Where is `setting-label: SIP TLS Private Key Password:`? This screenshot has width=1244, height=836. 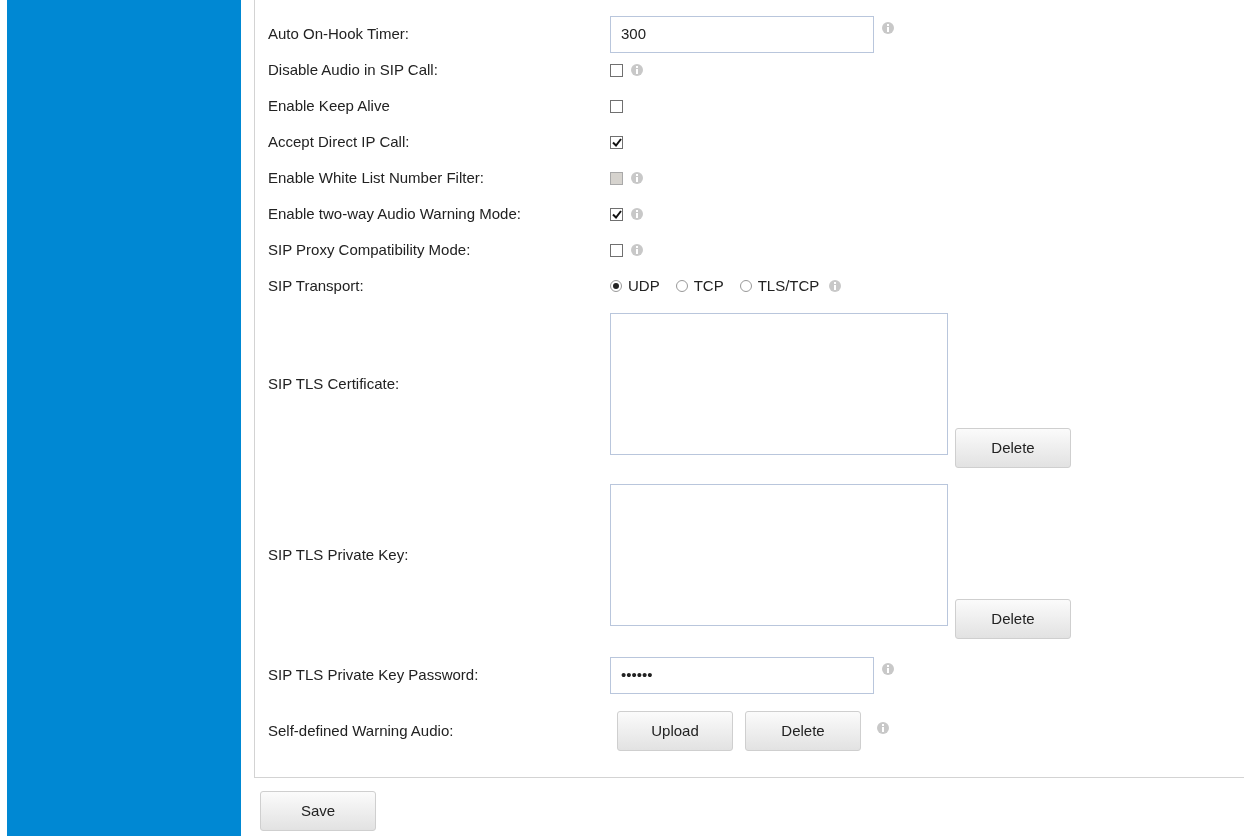 setting-label: SIP TLS Private Key Password: is located at coordinates (374, 675).